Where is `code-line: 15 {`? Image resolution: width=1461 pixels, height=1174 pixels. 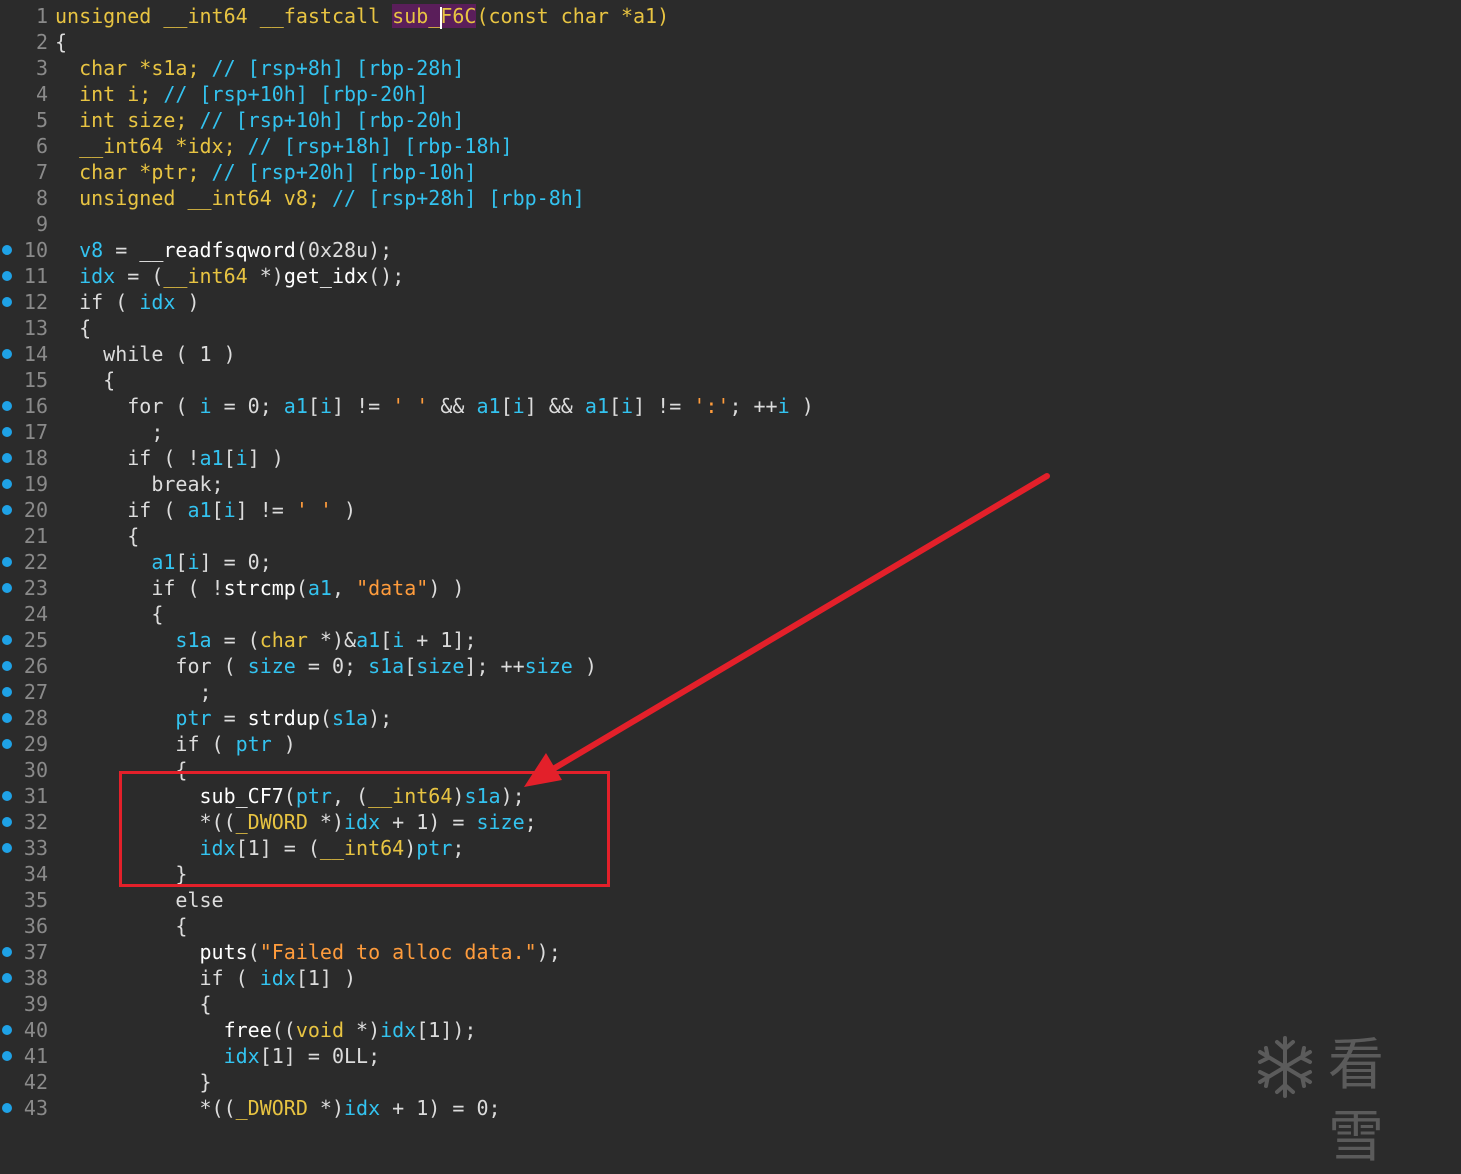
code-line: 15 { is located at coordinates (730, 380).